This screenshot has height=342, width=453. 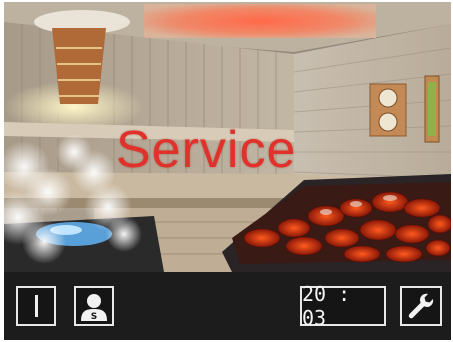 I want to click on wrench-icon, so click(x=421, y=306).